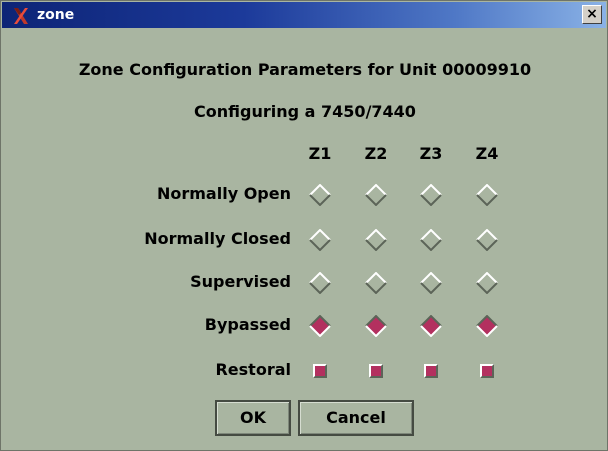 The height and width of the screenshot is (451, 608). What do you see at coordinates (376, 195) in the screenshot?
I see `radio-normally-open-z2` at bounding box center [376, 195].